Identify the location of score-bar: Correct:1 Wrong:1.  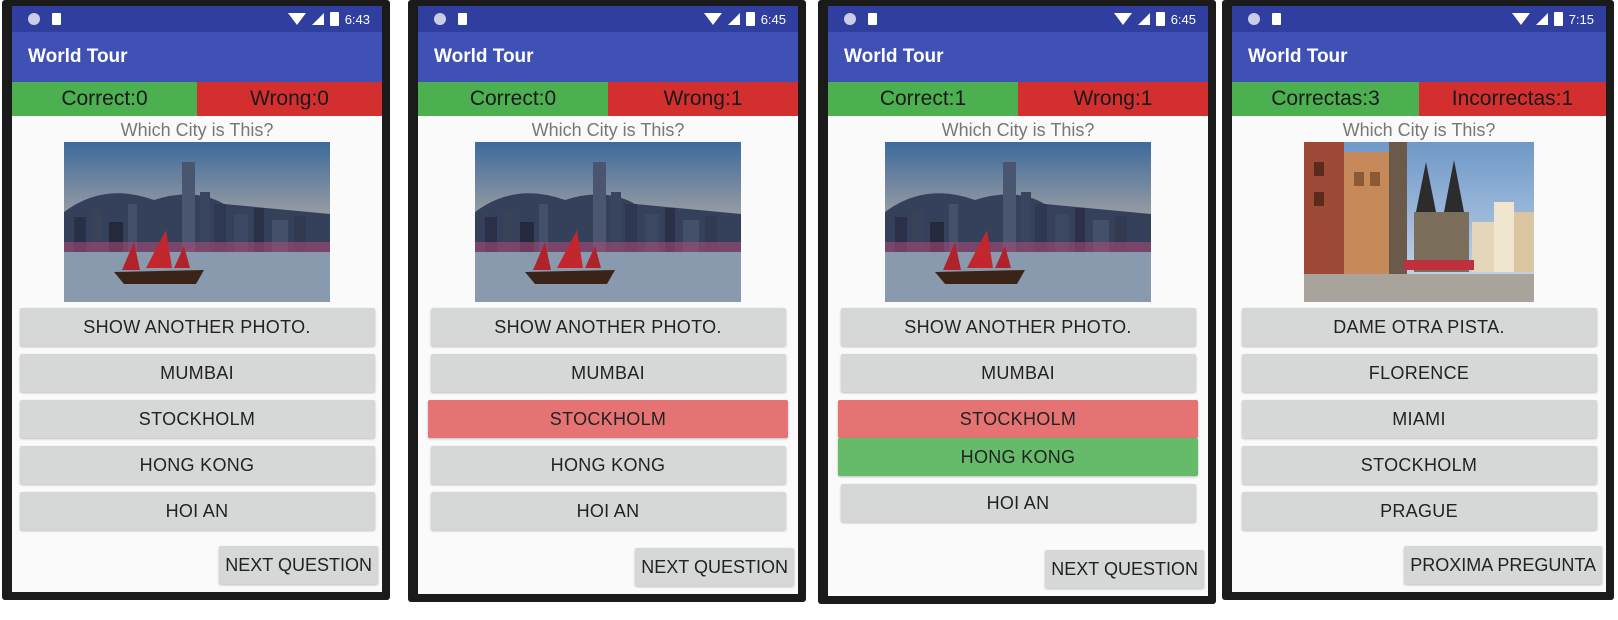
(1018, 99).